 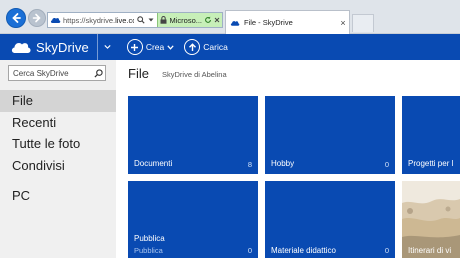 I want to click on upload-button: Carica, so click(x=206, y=47).